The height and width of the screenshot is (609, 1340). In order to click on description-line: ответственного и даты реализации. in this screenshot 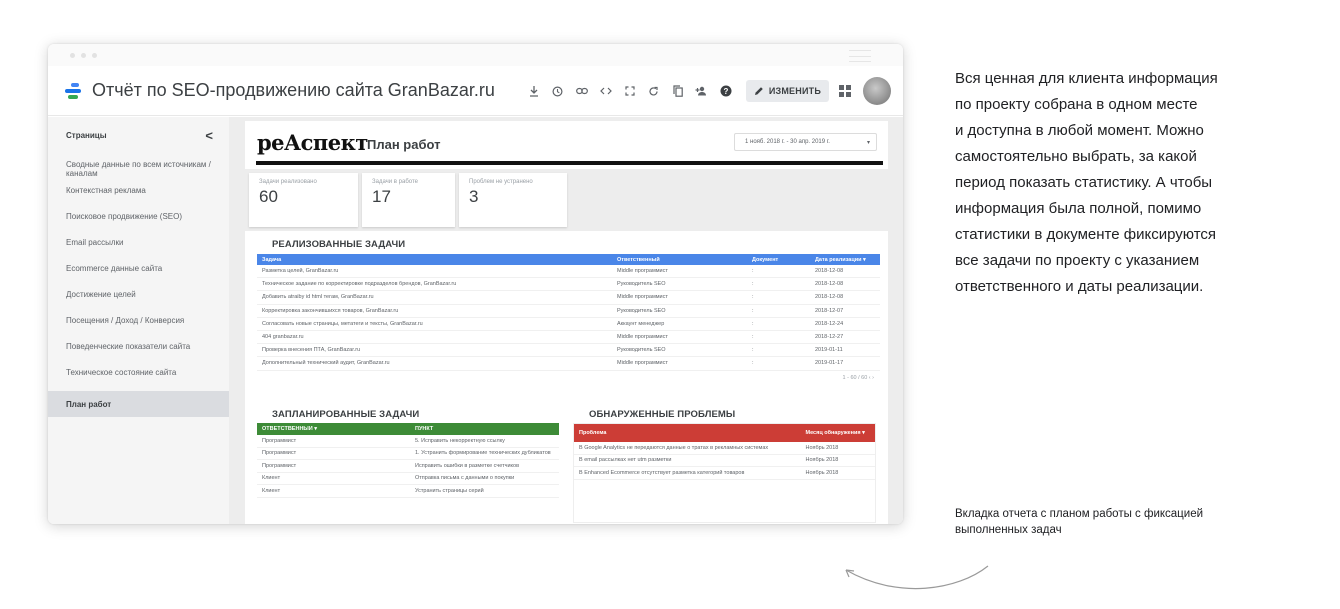, I will do `click(1079, 286)`.